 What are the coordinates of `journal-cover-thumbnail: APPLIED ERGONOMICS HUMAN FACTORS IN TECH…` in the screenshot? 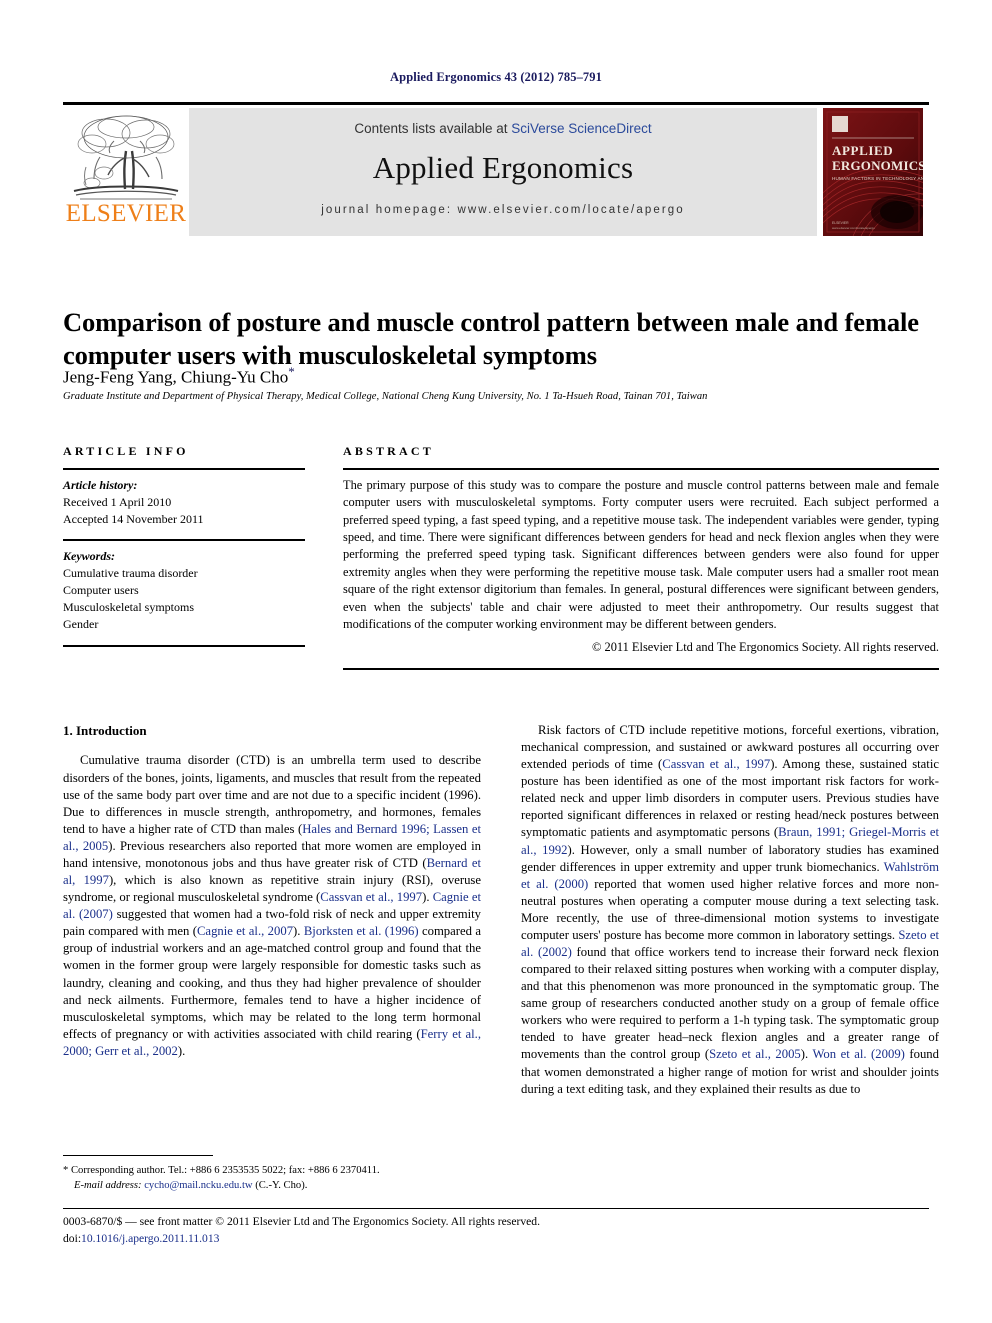 It's located at (873, 172).